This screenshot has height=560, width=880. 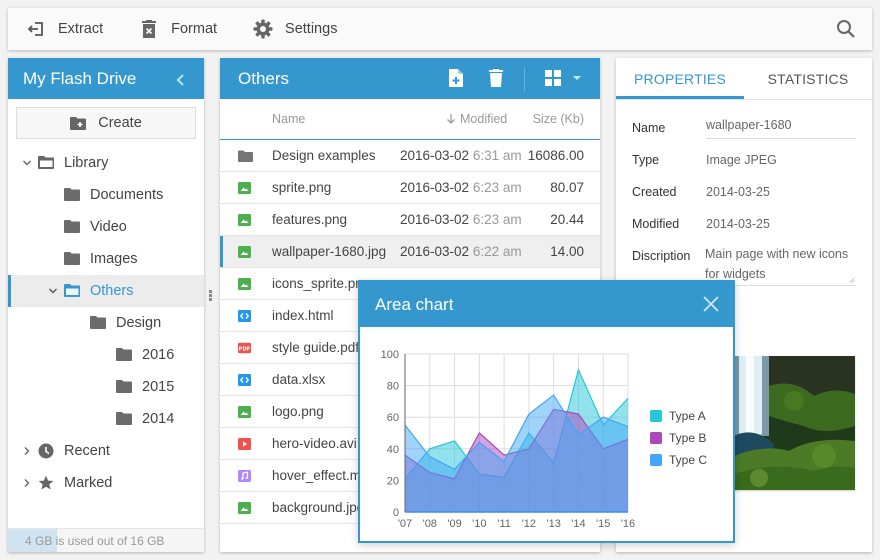 What do you see at coordinates (86, 163) in the screenshot?
I see `tree-item-label: Library` at bounding box center [86, 163].